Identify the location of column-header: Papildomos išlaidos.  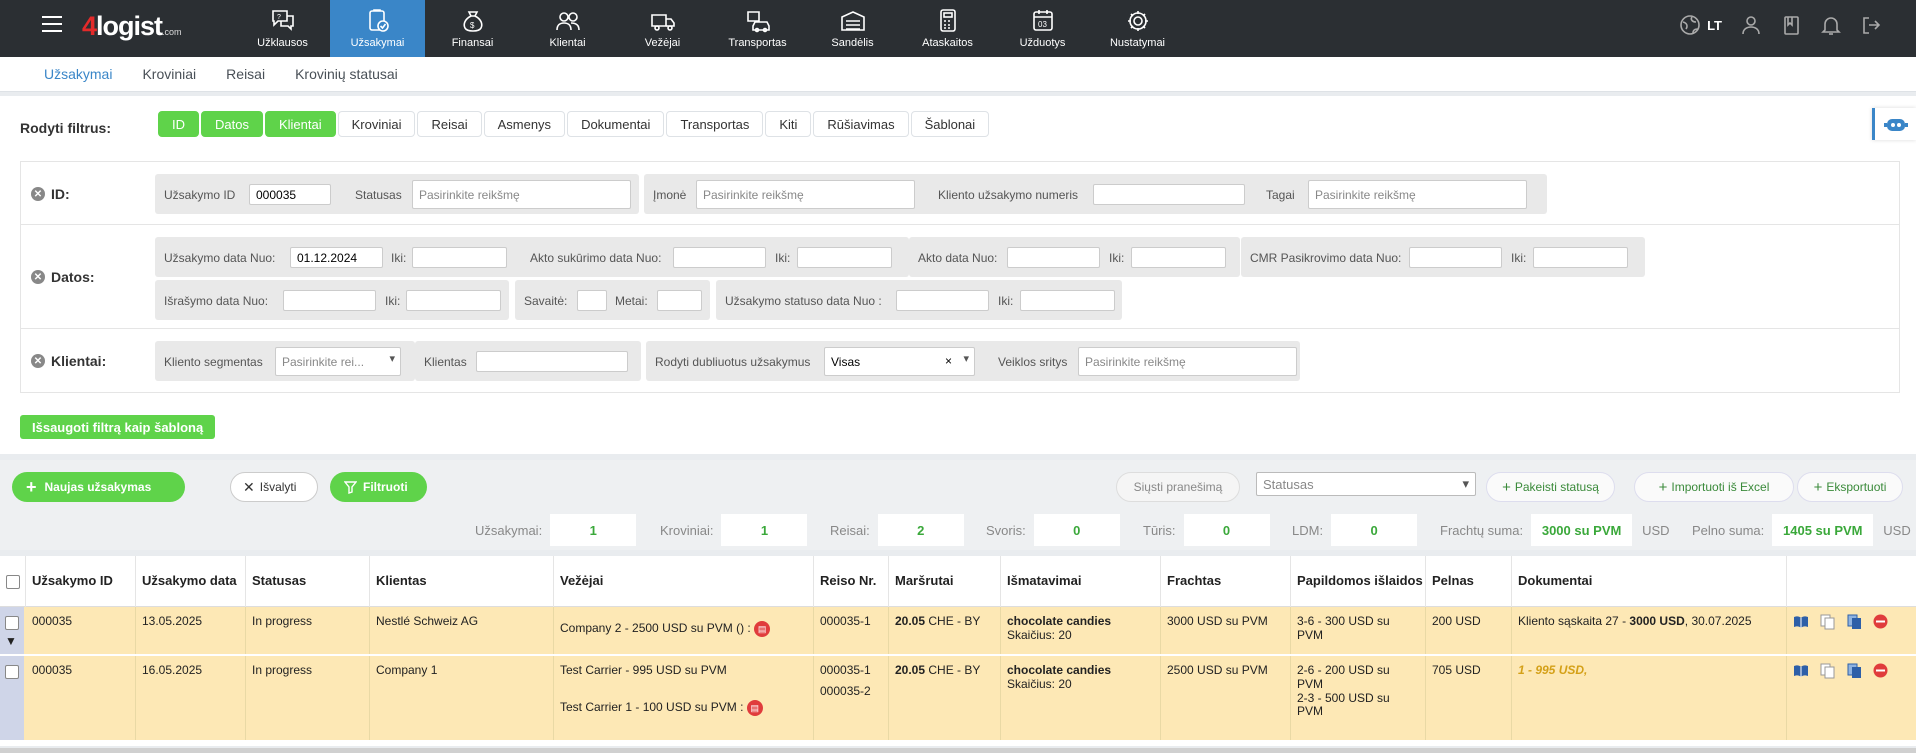
(1358, 581).